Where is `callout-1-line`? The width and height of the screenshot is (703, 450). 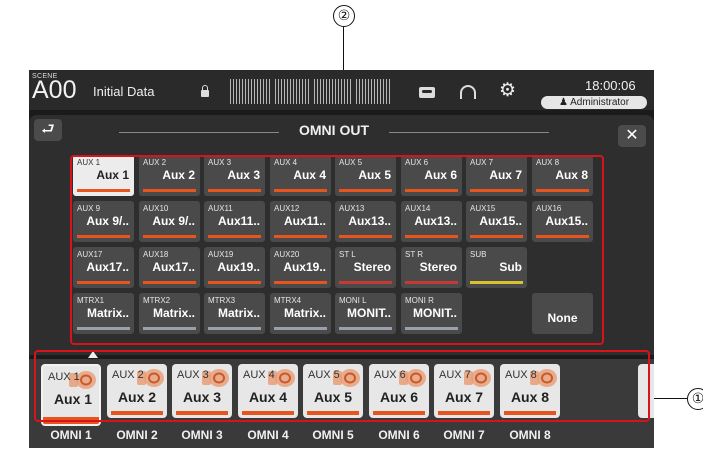
callout-1-line is located at coordinates (668, 398).